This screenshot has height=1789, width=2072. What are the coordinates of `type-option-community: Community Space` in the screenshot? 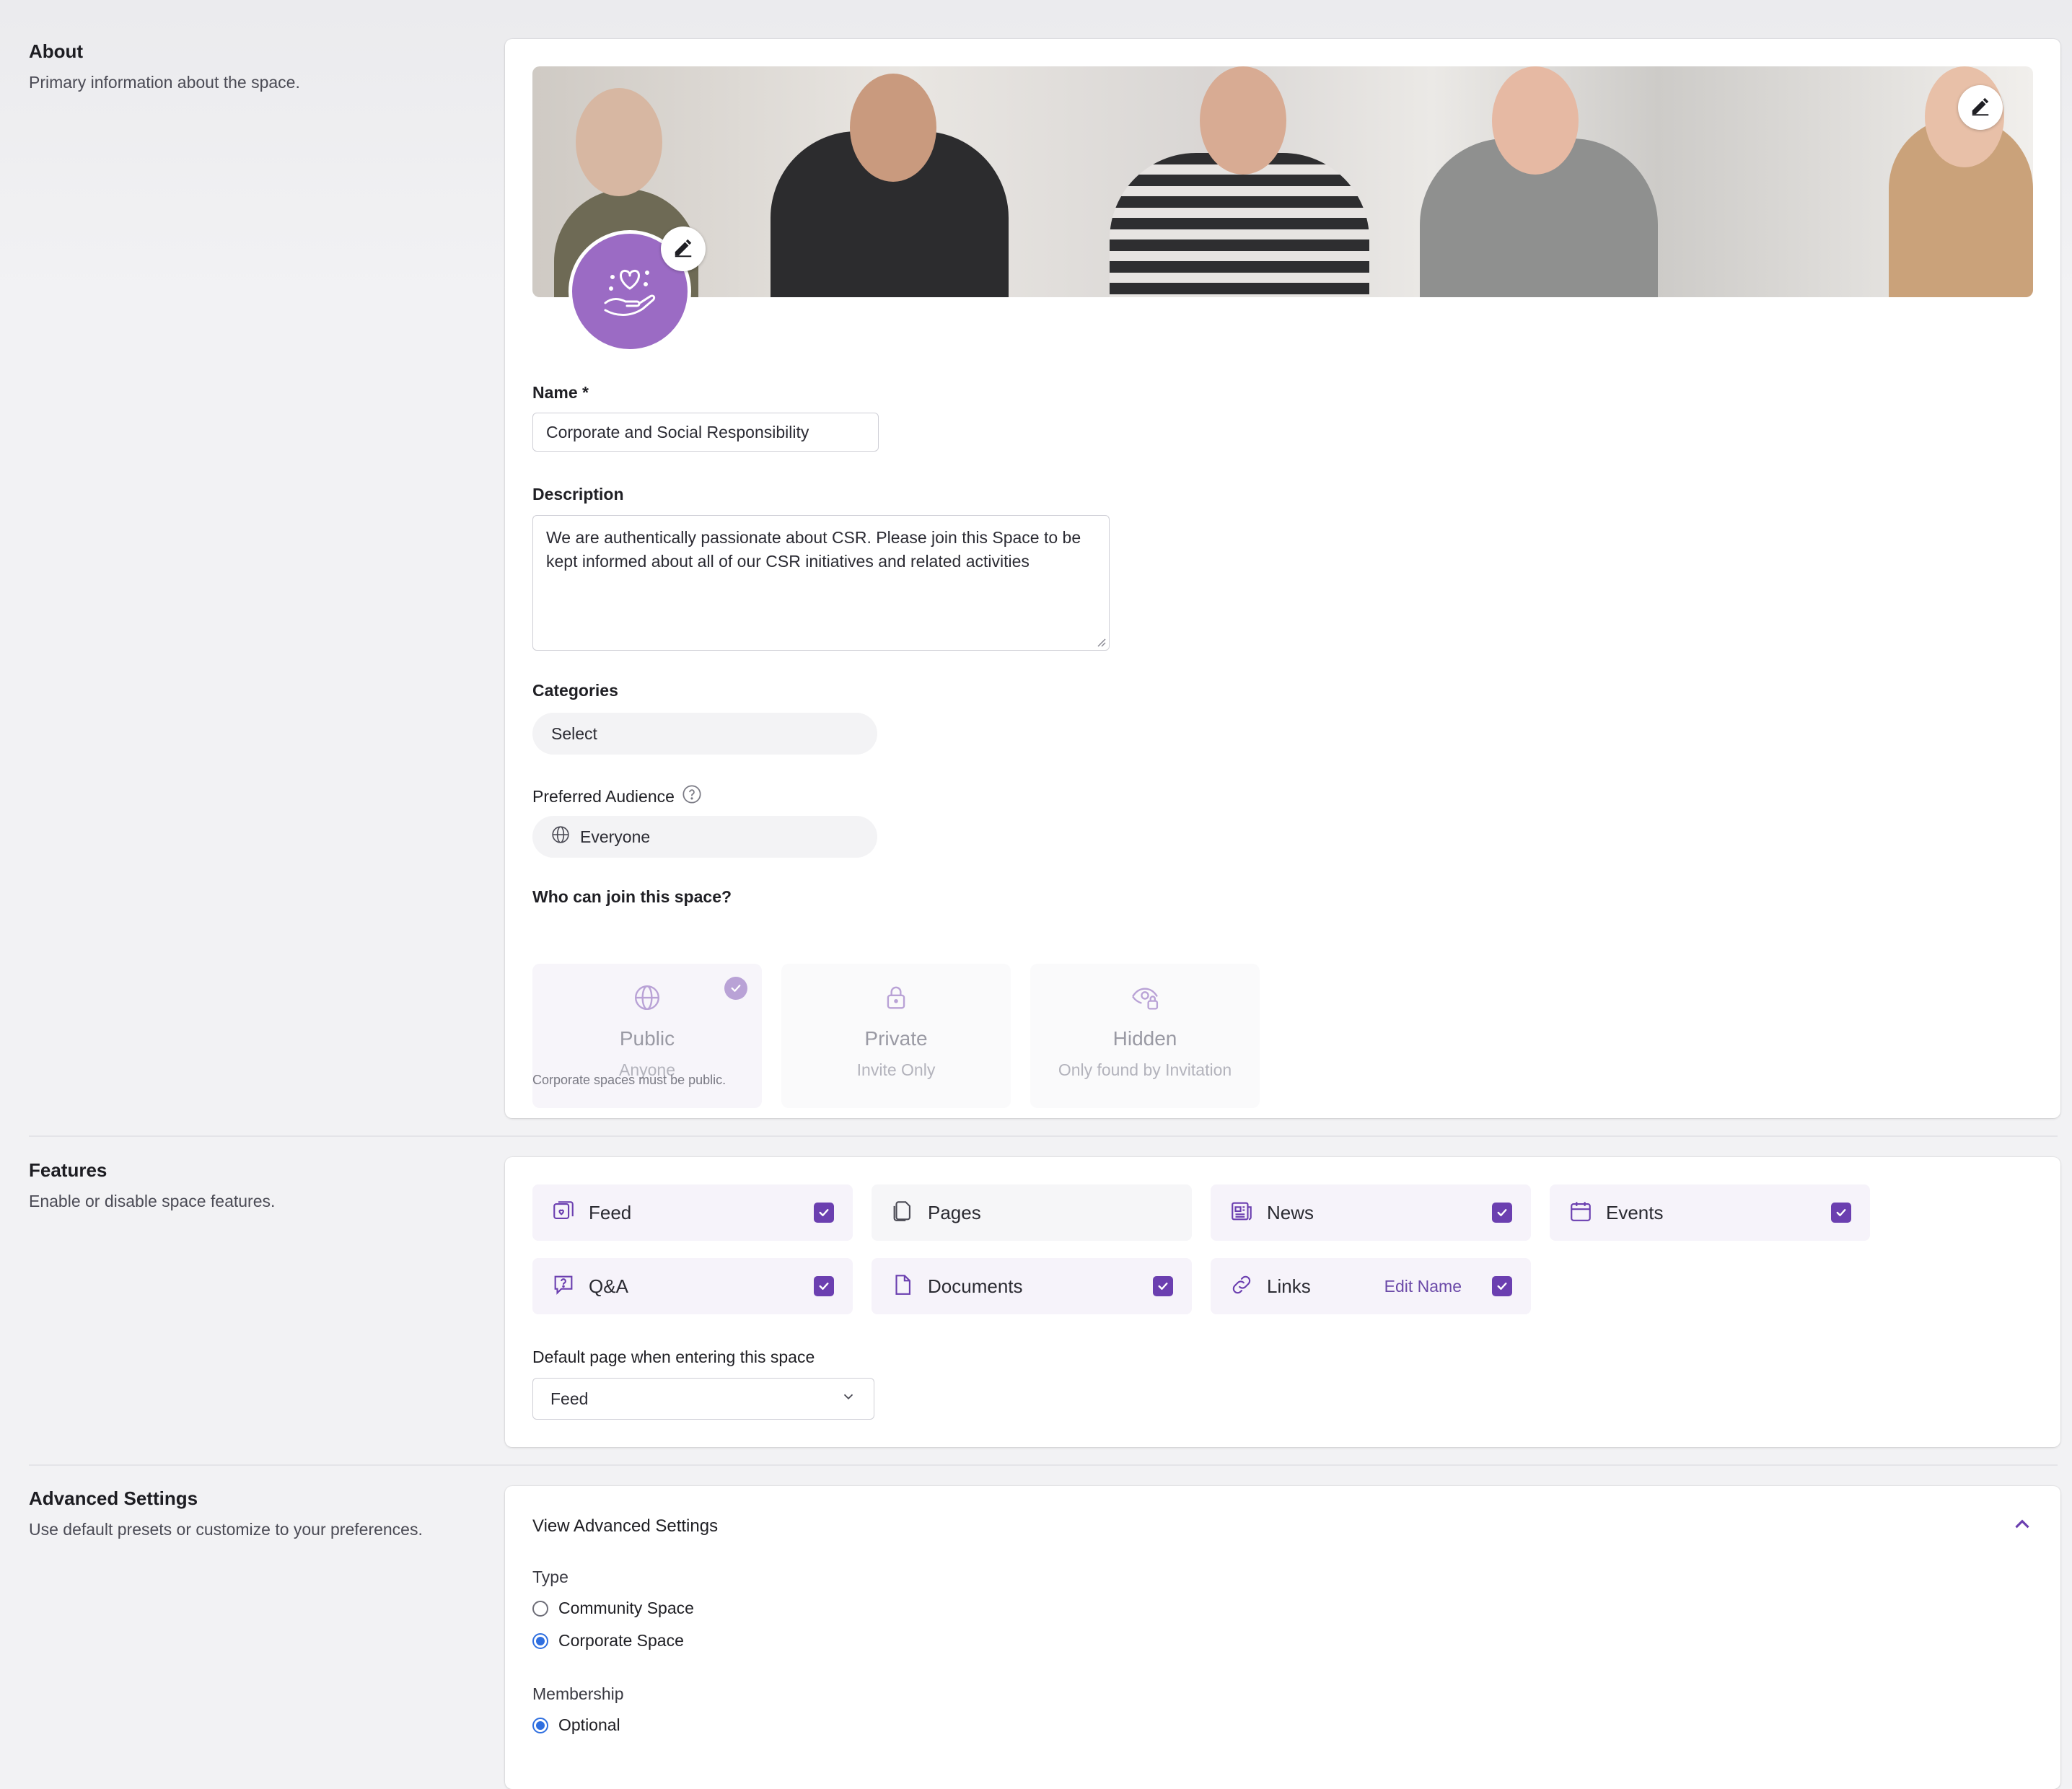 It's located at (613, 1609).